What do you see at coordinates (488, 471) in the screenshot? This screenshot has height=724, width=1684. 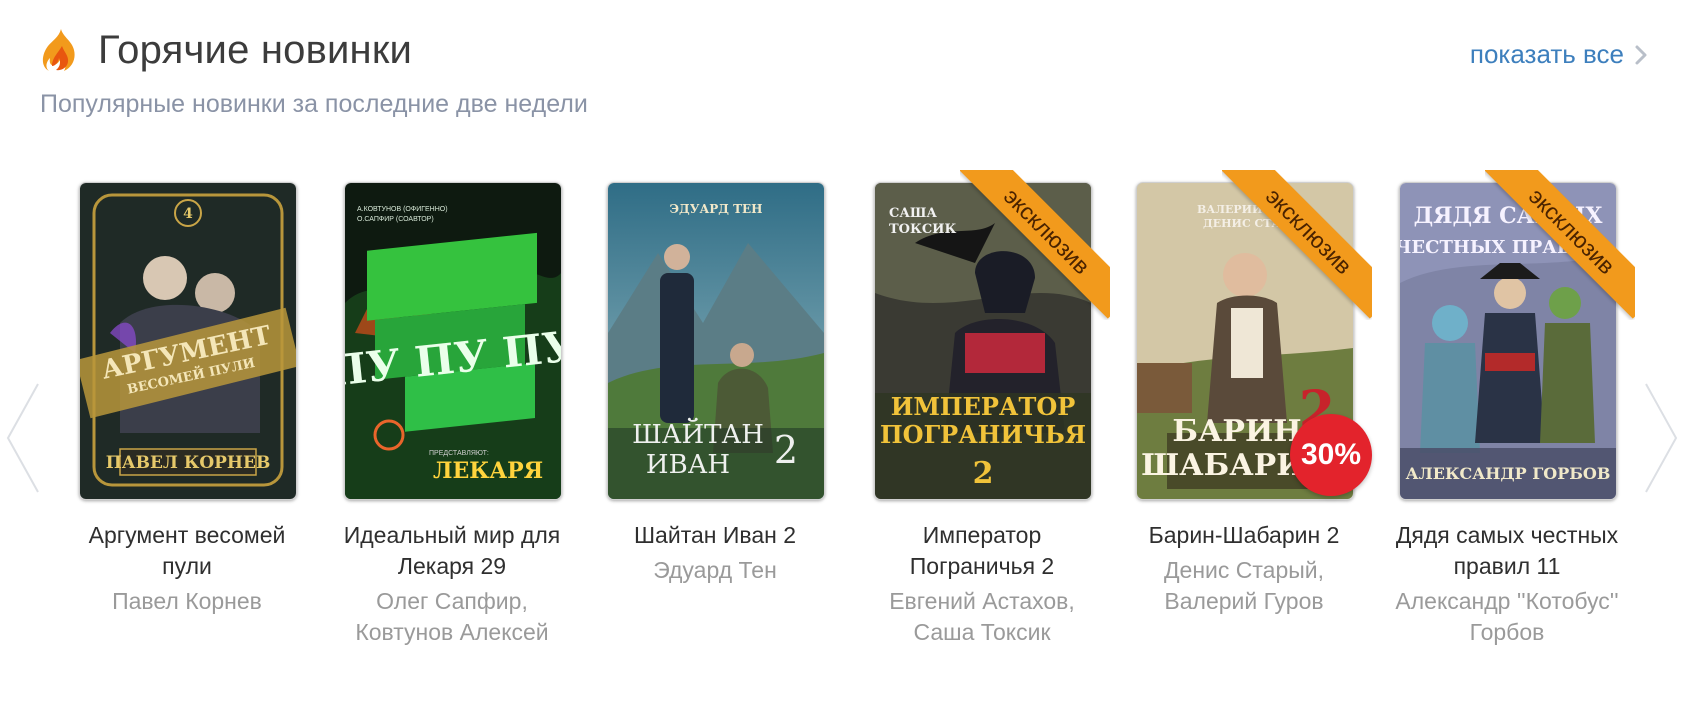 I see `cover-text: ЛЕКАРЯ` at bounding box center [488, 471].